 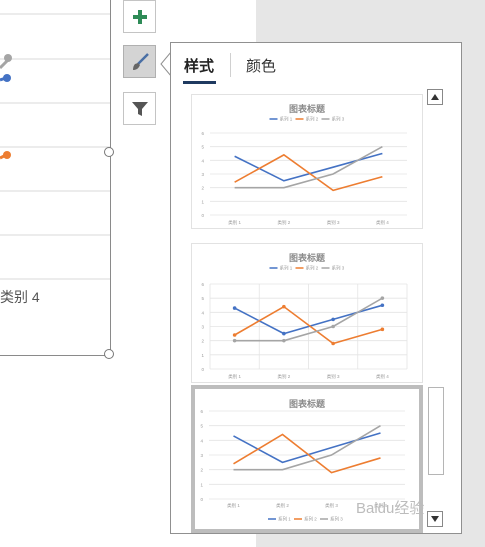 I want to click on funnel-icon, so click(x=139, y=108).